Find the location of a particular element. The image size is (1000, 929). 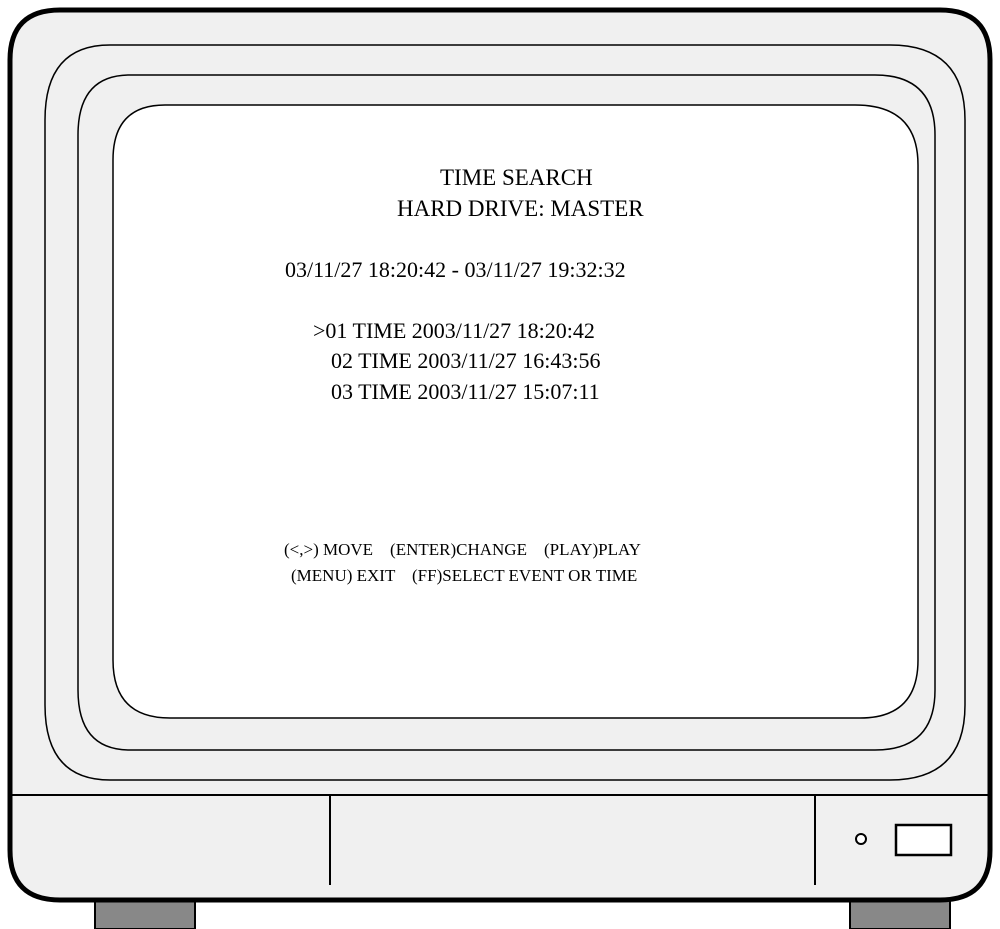

front-slot-icon is located at coordinates (923, 840).